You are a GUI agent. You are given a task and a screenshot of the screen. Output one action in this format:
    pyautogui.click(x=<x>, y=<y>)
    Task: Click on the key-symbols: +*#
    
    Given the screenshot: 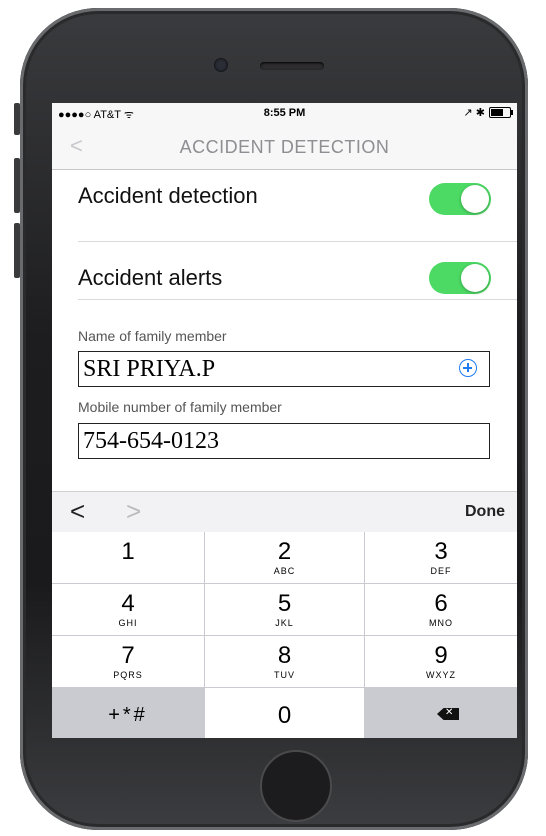 What is the action you would take?
    pyautogui.click(x=128, y=713)
    